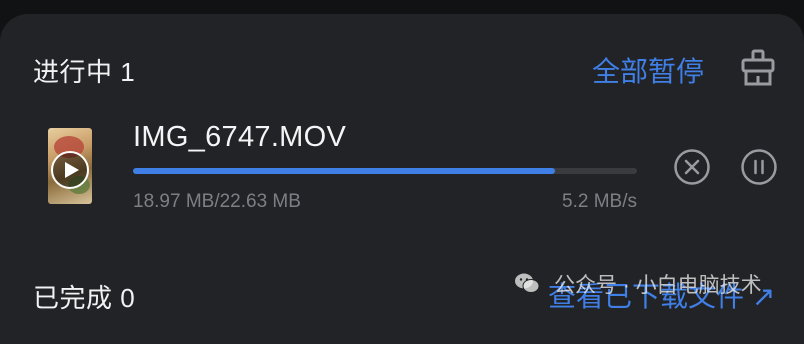 Image resolution: width=804 pixels, height=344 pixels. I want to click on cancel-circle-icon, so click(692, 167).